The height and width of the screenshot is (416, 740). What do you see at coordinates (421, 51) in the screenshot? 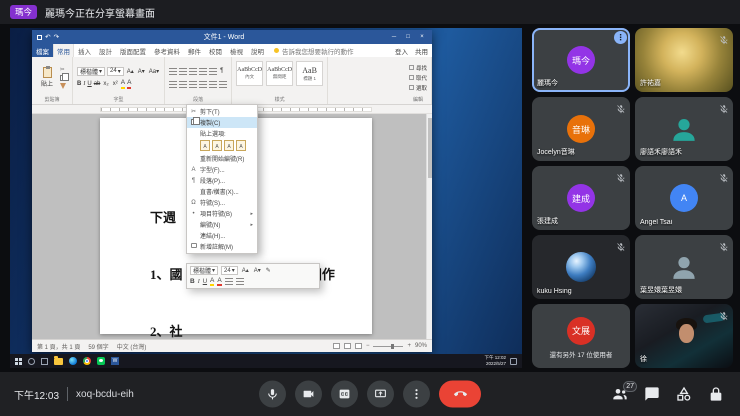
I see `share-button: 共用` at bounding box center [421, 51].